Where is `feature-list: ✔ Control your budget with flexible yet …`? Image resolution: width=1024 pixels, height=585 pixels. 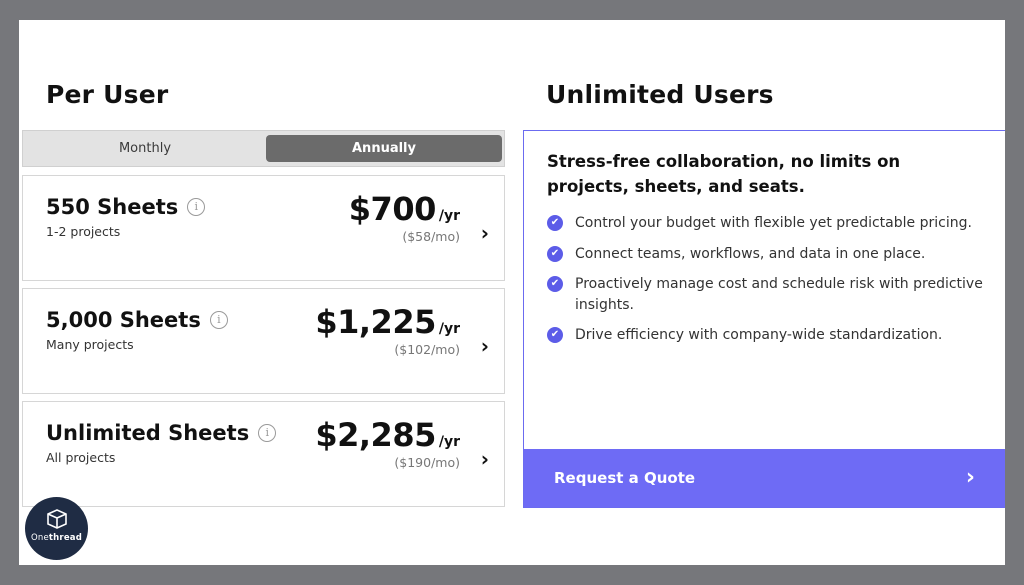
feature-list: ✔ Control your budget with flexible yet … is located at coordinates (769, 284).